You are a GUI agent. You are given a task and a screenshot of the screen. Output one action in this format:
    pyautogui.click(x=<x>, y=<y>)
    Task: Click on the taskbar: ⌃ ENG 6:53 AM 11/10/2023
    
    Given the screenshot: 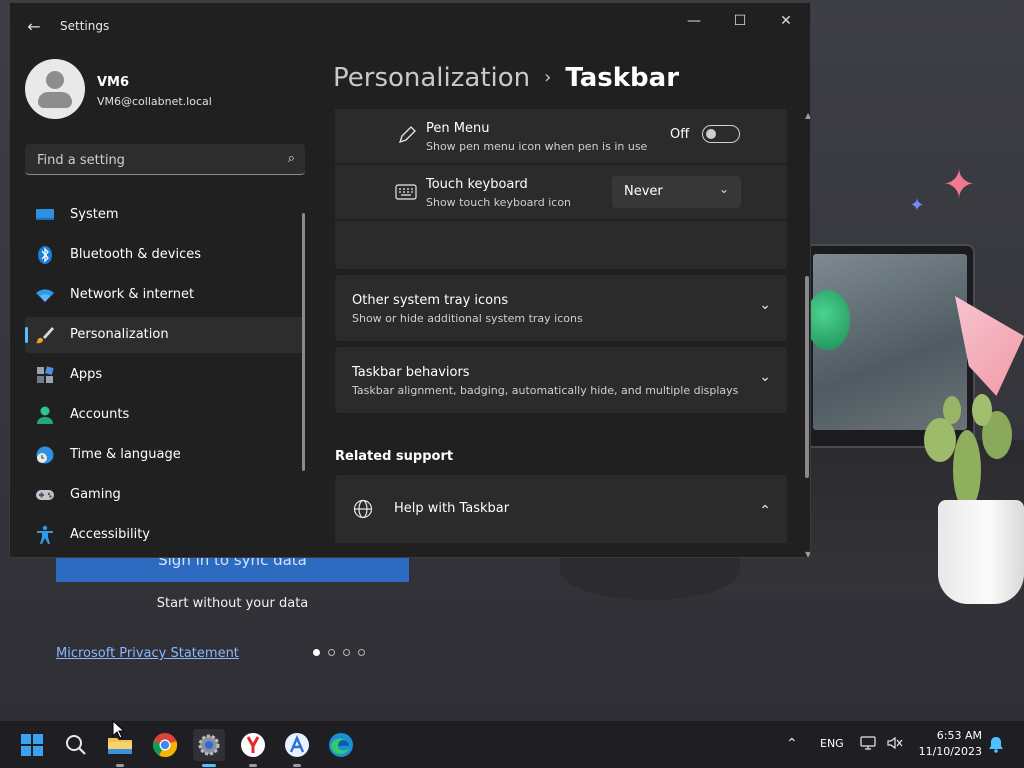 What is the action you would take?
    pyautogui.click(x=512, y=744)
    